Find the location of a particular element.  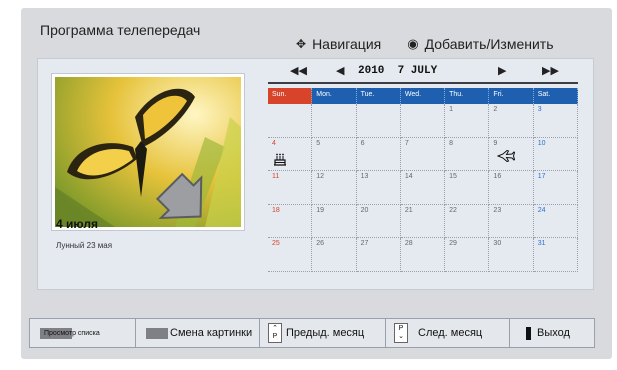

day-cell-event: 9 is located at coordinates (511, 154).